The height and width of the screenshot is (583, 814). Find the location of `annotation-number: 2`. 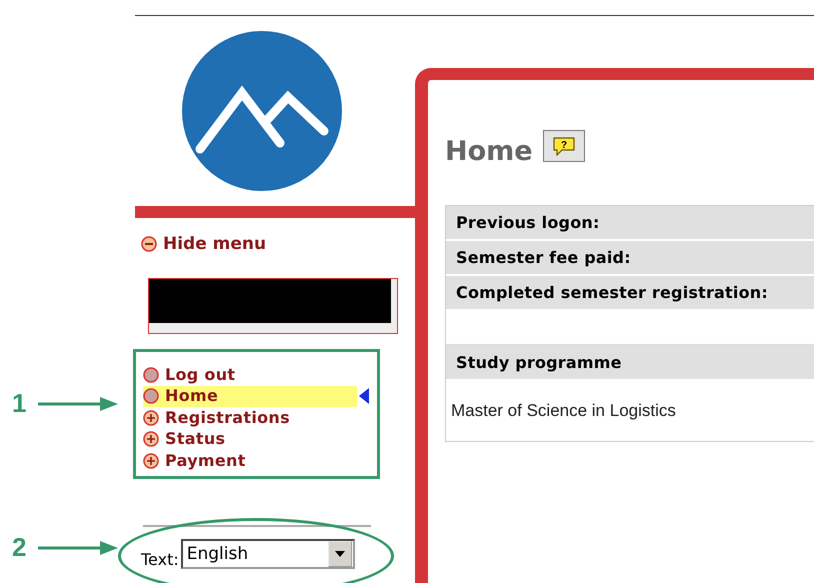

annotation-number: 2 is located at coordinates (19, 547).